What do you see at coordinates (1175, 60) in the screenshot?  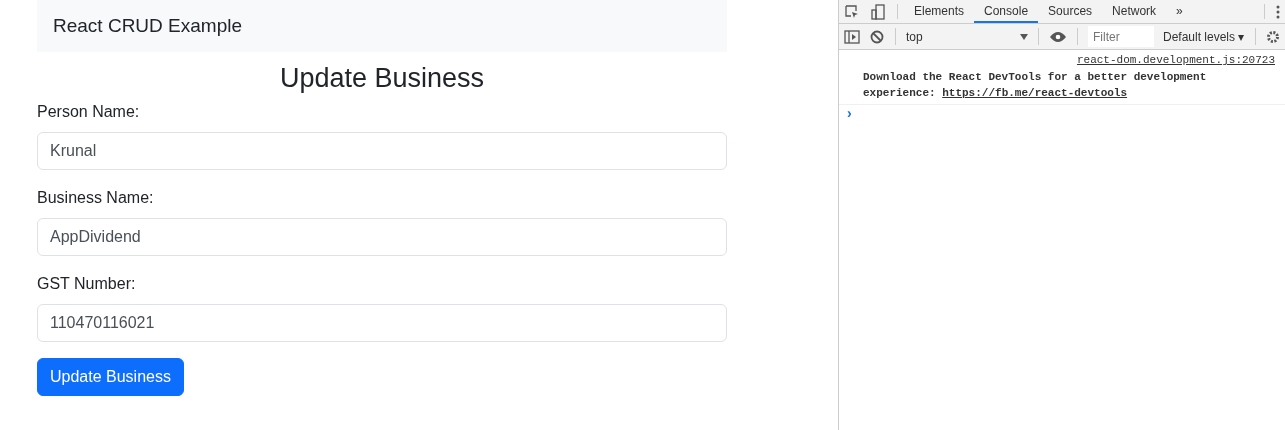 I see `source-link: react-dom.development.js:20723` at bounding box center [1175, 60].